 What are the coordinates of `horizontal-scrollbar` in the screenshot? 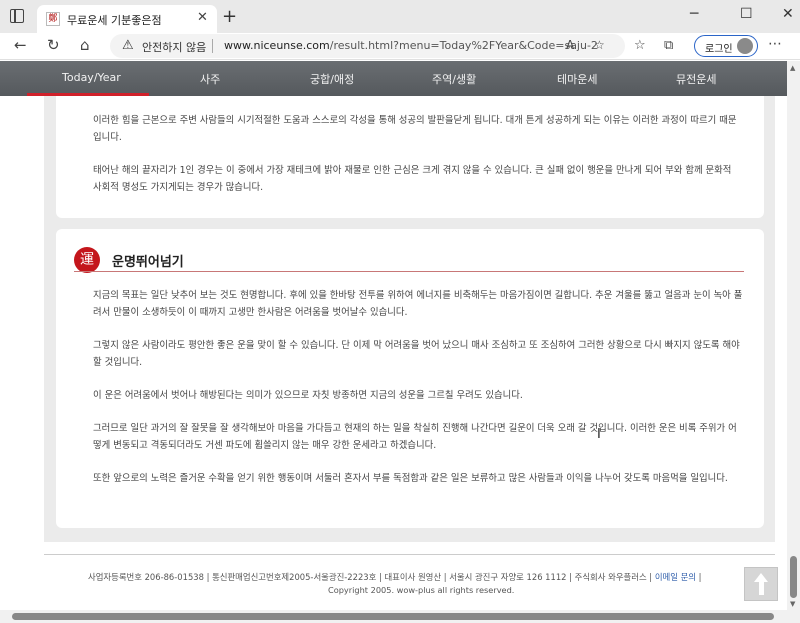 It's located at (393, 616).